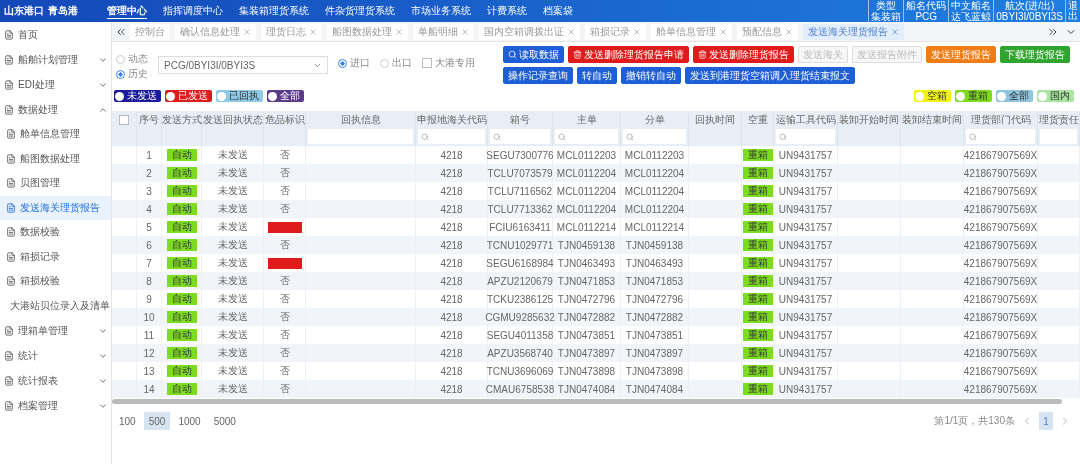  Describe the element at coordinates (520, 120) in the screenshot. I see `column-header: 箱号` at that location.